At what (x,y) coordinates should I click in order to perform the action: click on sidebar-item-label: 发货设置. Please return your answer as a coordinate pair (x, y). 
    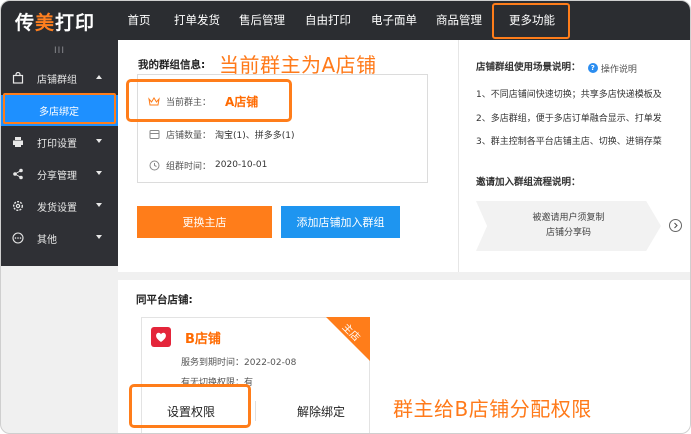
    Looking at the image, I should click on (57, 208).